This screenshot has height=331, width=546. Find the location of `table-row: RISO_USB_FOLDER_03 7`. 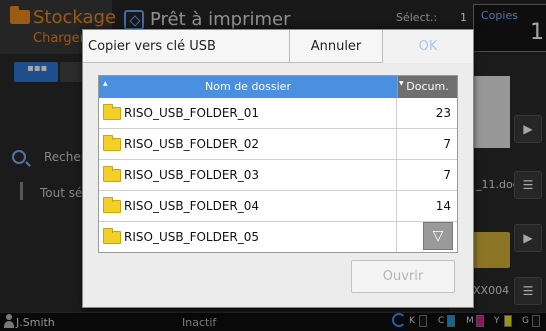

table-row: RISO_USB_FOLDER_03 7 is located at coordinates (278, 175).